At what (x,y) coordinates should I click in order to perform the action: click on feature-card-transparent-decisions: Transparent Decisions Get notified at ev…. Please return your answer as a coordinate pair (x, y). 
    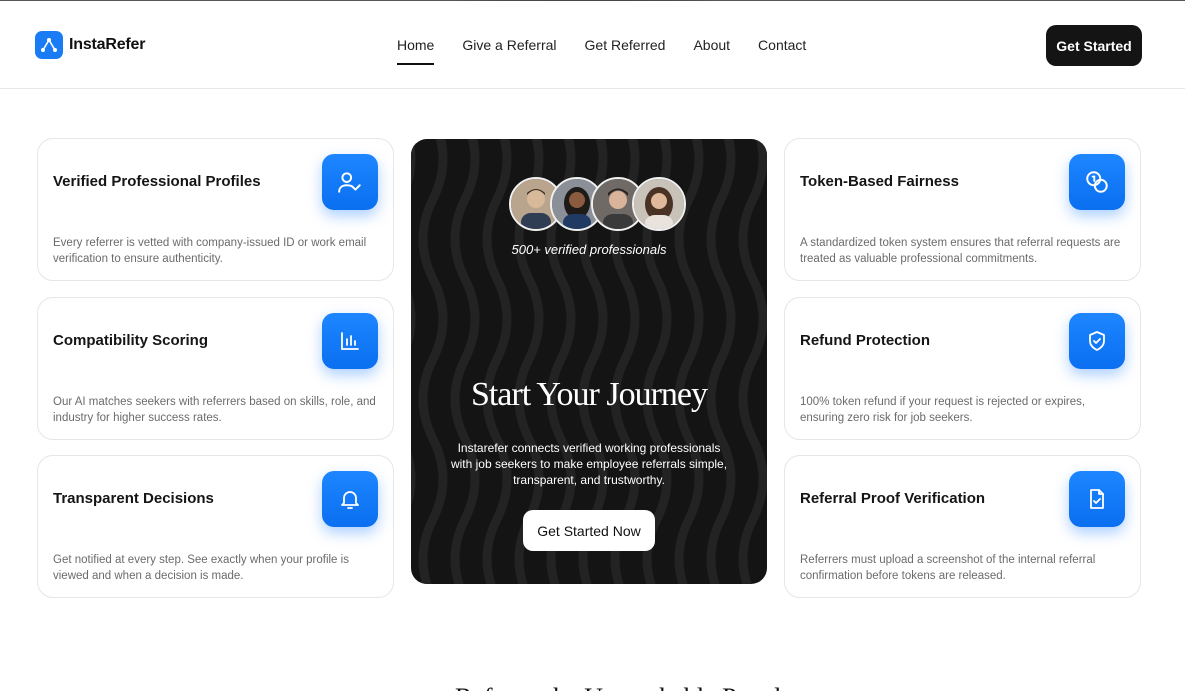
    Looking at the image, I should click on (215, 526).